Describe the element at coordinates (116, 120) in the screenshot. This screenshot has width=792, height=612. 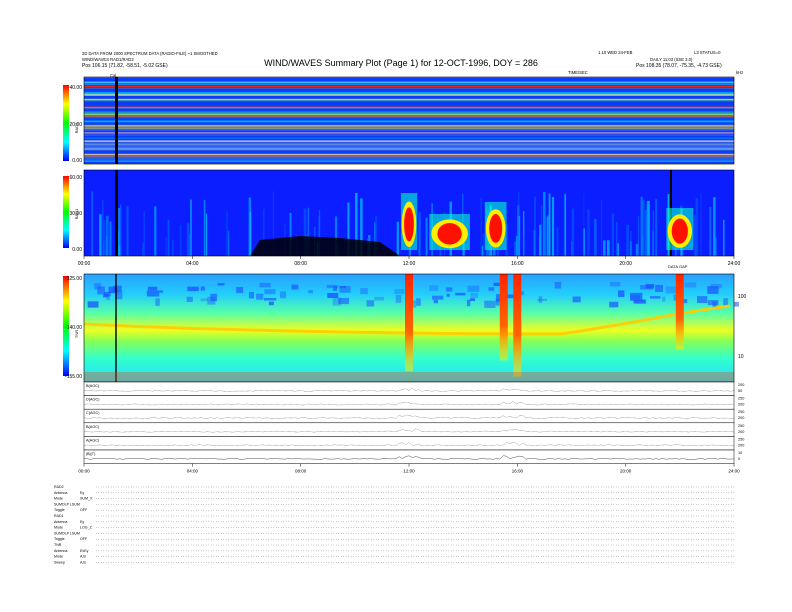
I see `rad2-cal-gap` at that location.